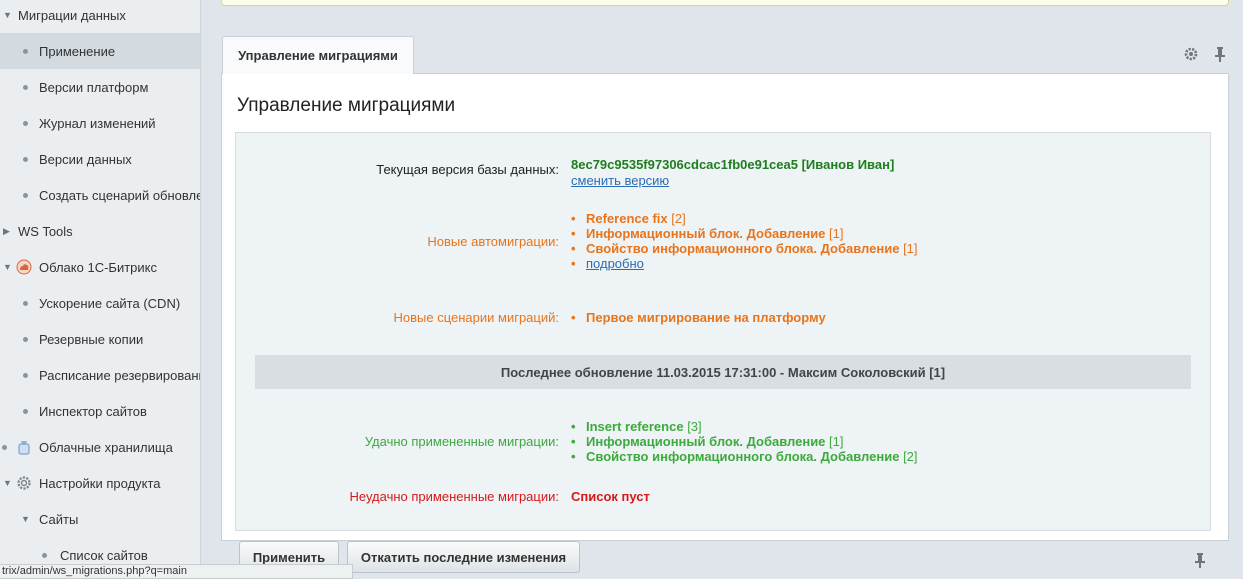 Image resolution: width=1243 pixels, height=579 pixels. Describe the element at coordinates (100, 519) in the screenshot. I see `sidebar-item-sites: ▼ Сайты` at that location.